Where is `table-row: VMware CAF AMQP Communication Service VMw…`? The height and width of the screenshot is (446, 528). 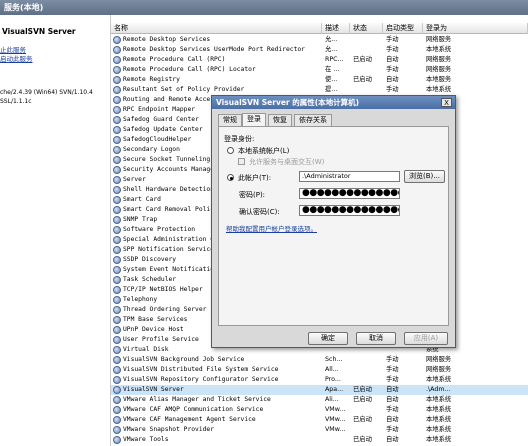 table-row: VMware CAF AMQP Communication Service VMw… is located at coordinates (319, 410).